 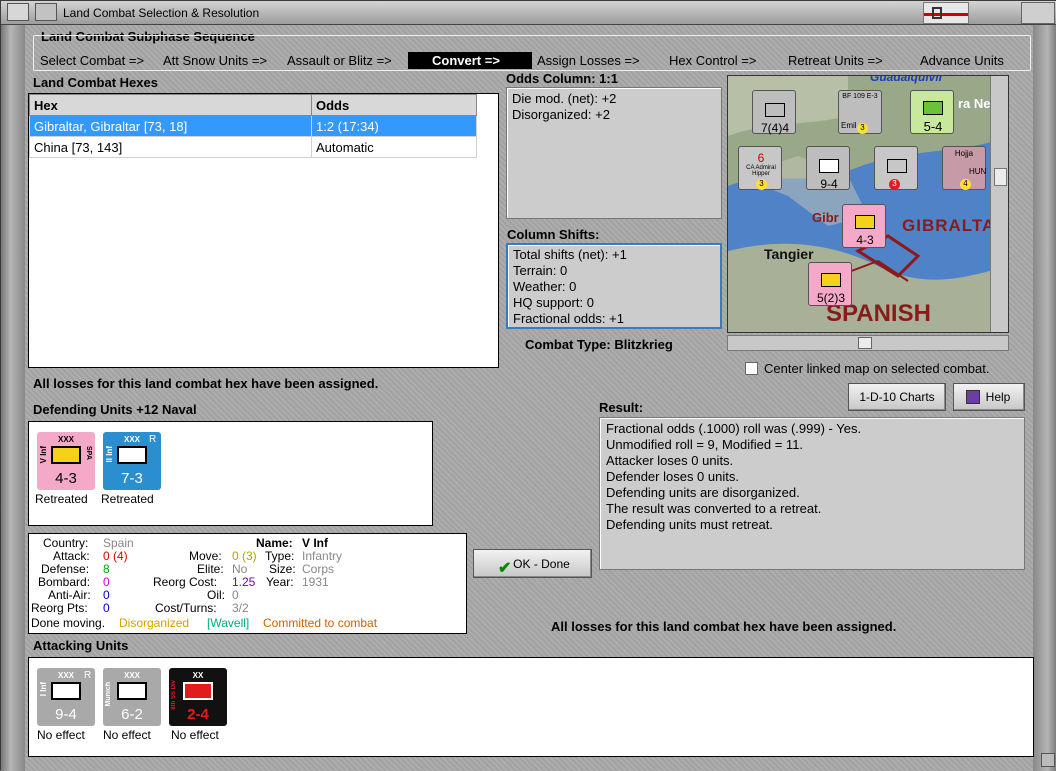 What do you see at coordinates (240, 608) in the screenshot?
I see `costturns-value: 3/2` at bounding box center [240, 608].